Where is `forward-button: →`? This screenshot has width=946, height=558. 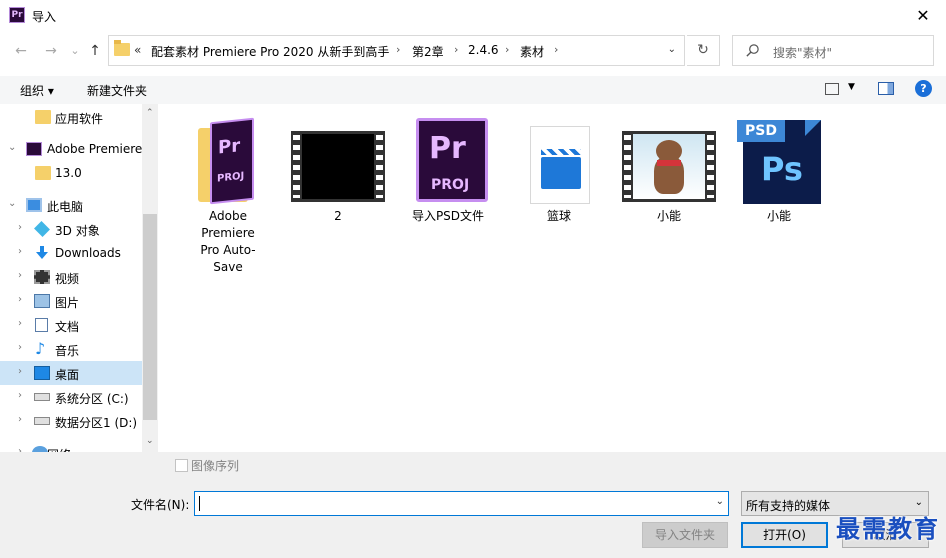 forward-button: → is located at coordinates (51, 51).